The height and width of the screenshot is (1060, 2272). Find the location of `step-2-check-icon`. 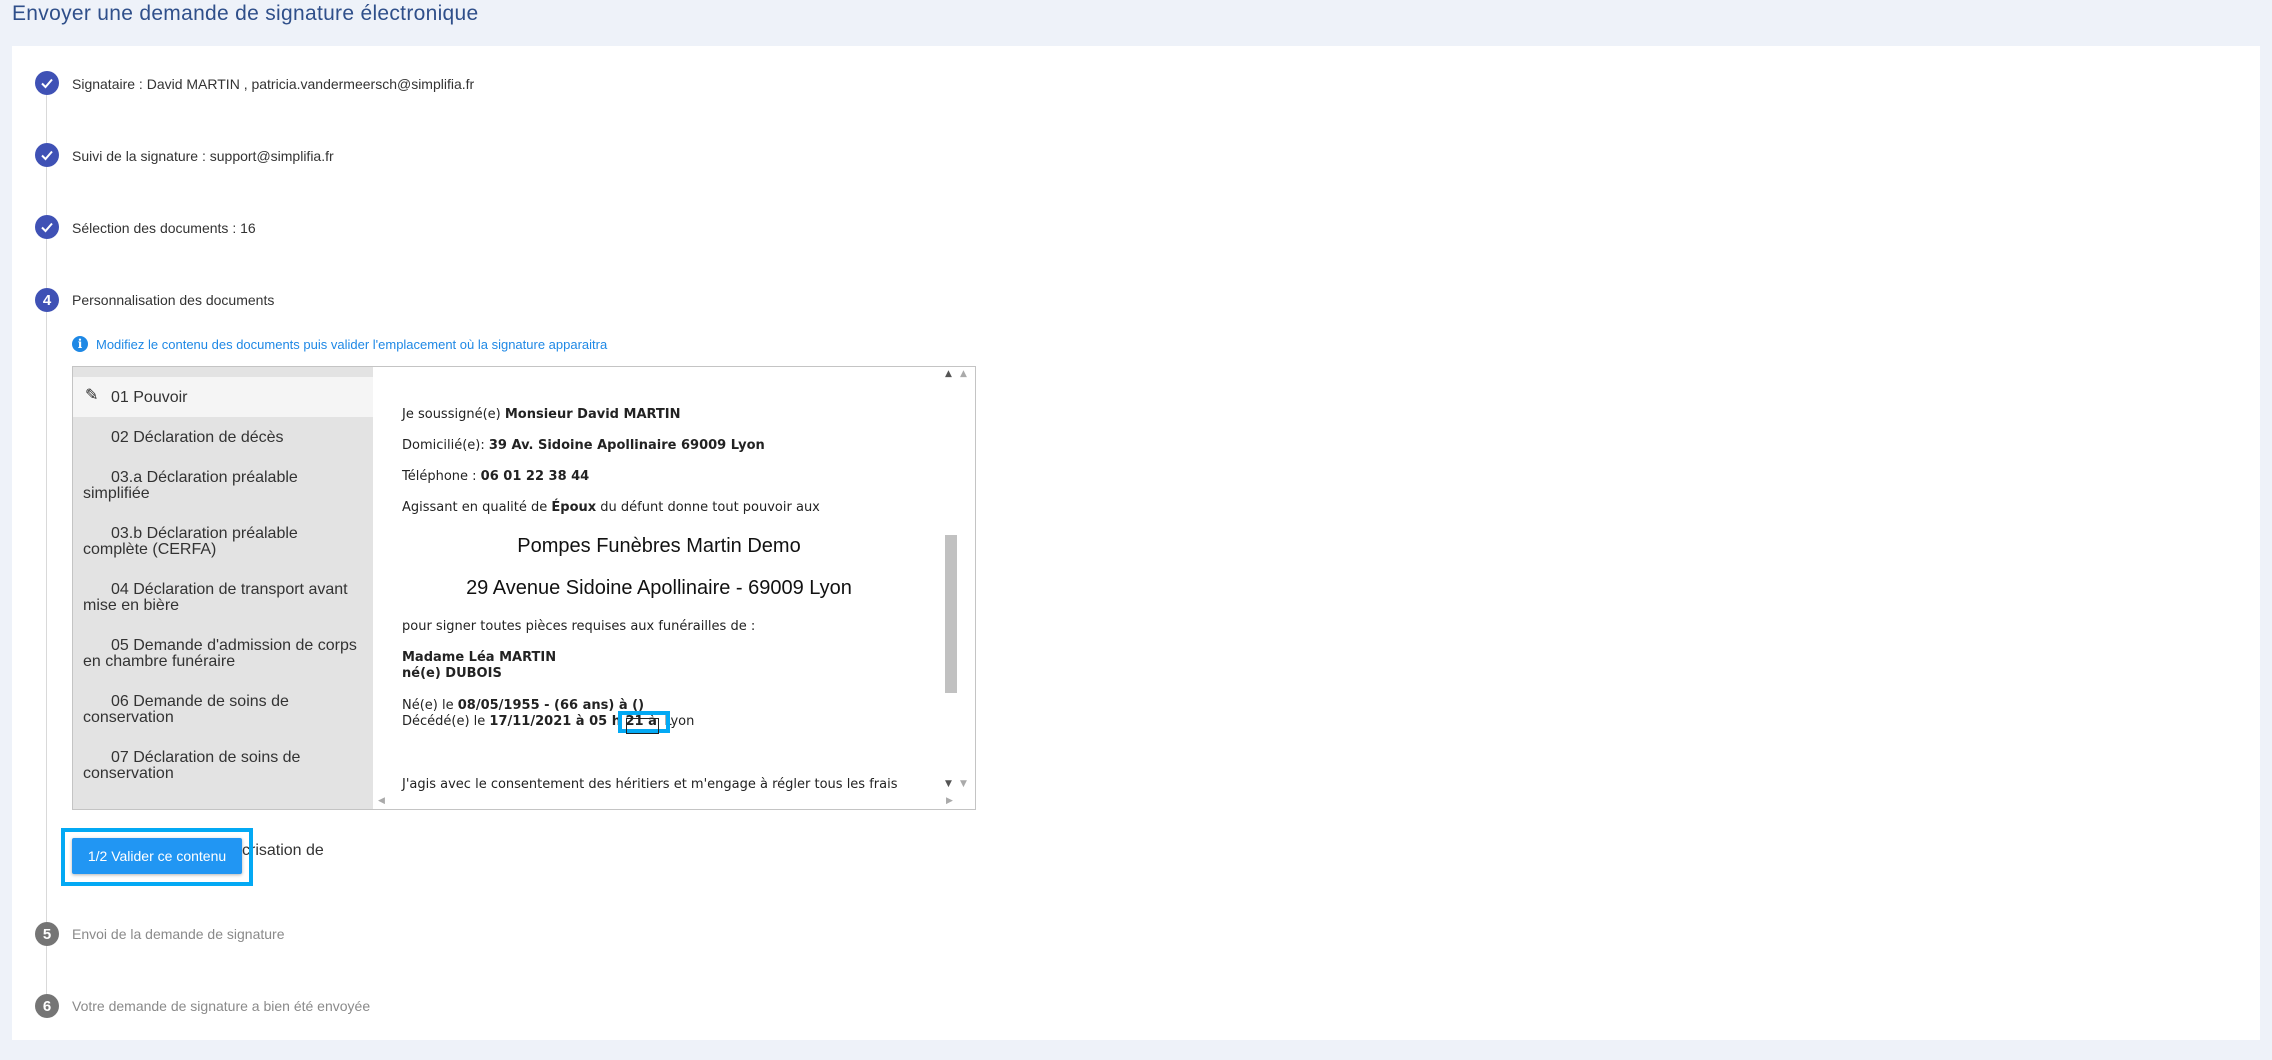

step-2-check-icon is located at coordinates (47, 155).